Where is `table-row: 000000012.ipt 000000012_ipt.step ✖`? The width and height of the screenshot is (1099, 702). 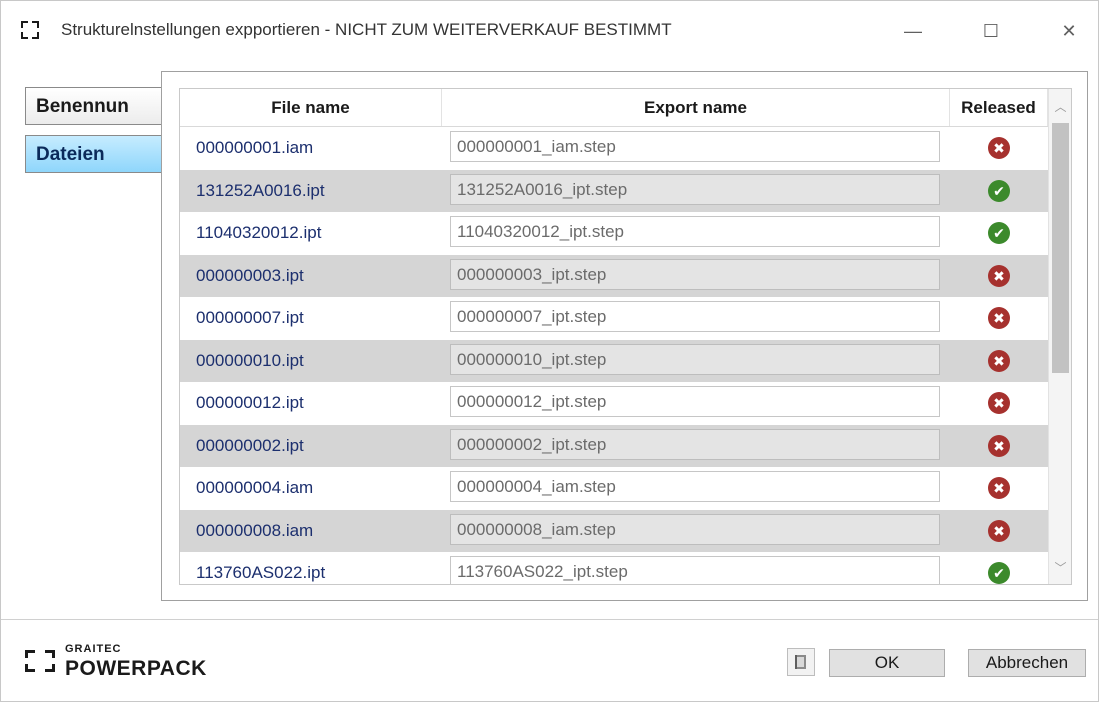
table-row: 000000012.ipt 000000012_ipt.step ✖ is located at coordinates (614, 403).